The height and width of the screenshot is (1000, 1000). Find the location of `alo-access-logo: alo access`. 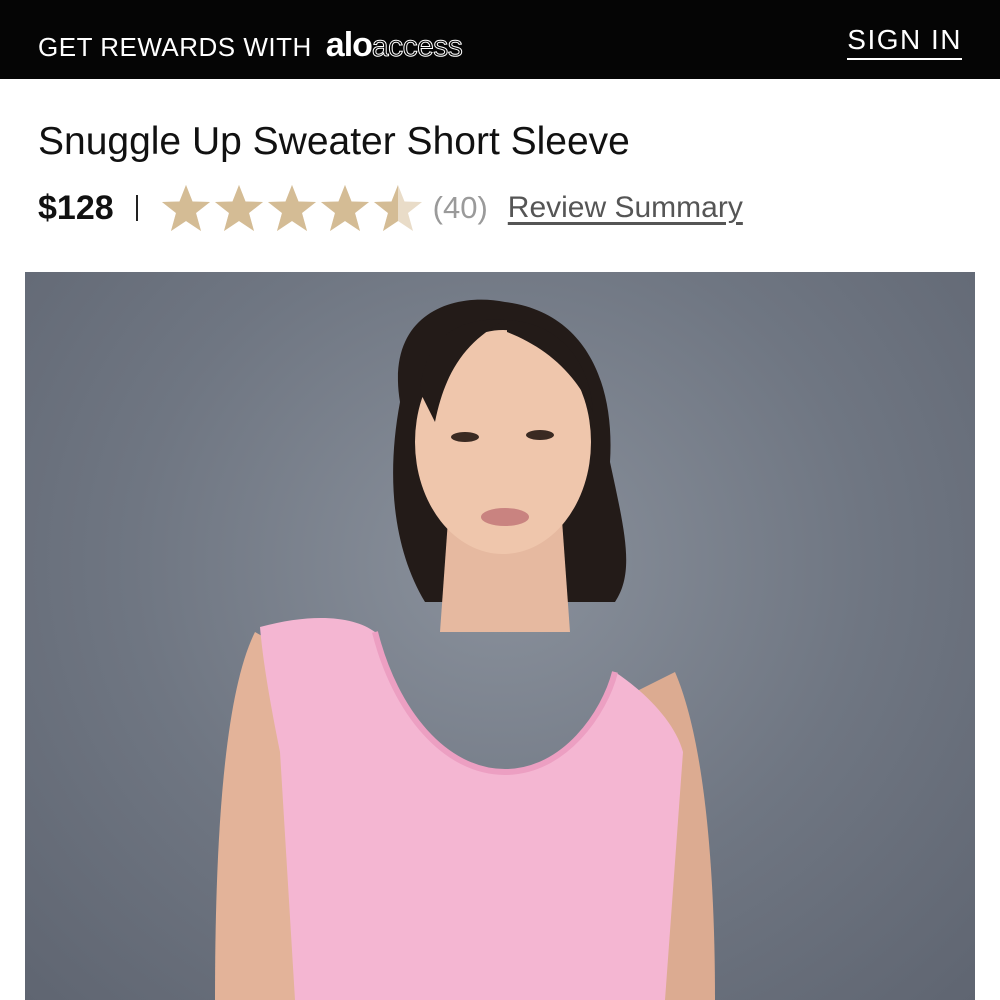

alo-access-logo: alo access is located at coordinates (394, 45).